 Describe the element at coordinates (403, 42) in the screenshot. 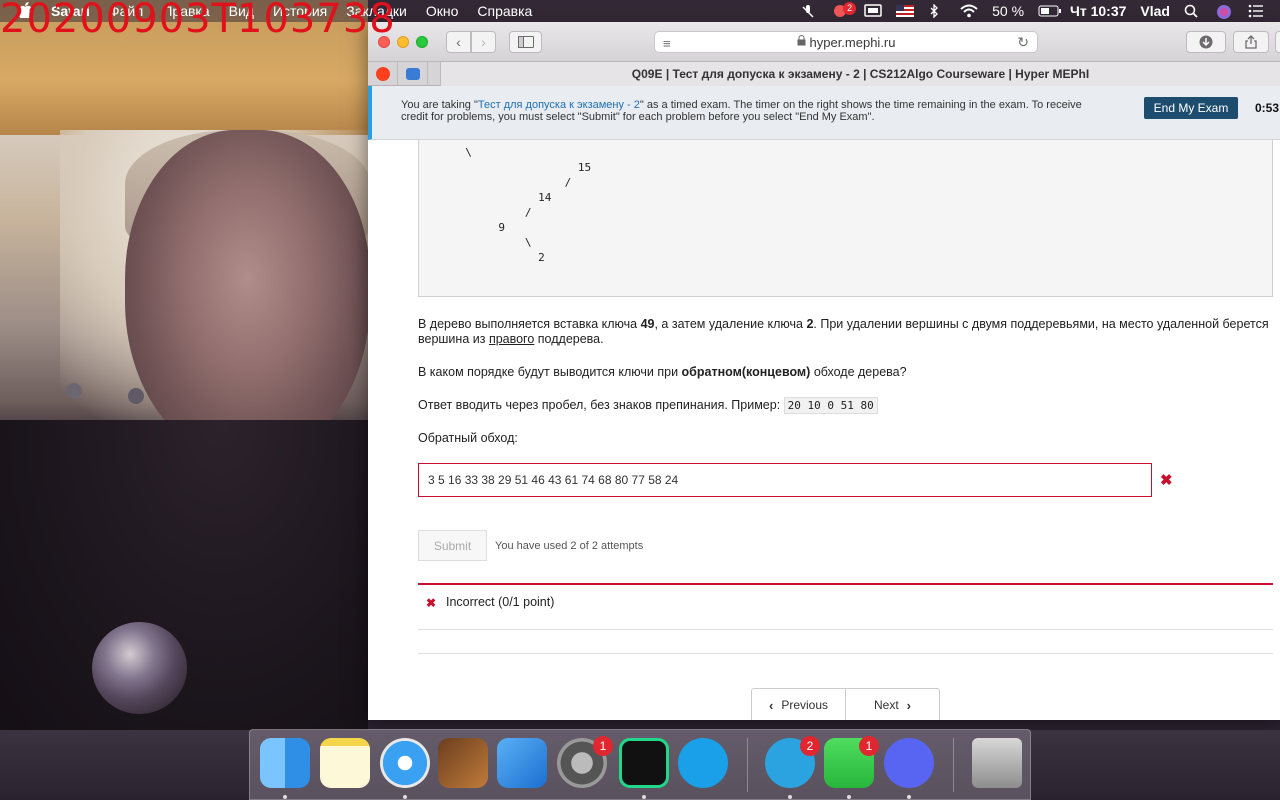

I see `minimize-window-button` at that location.